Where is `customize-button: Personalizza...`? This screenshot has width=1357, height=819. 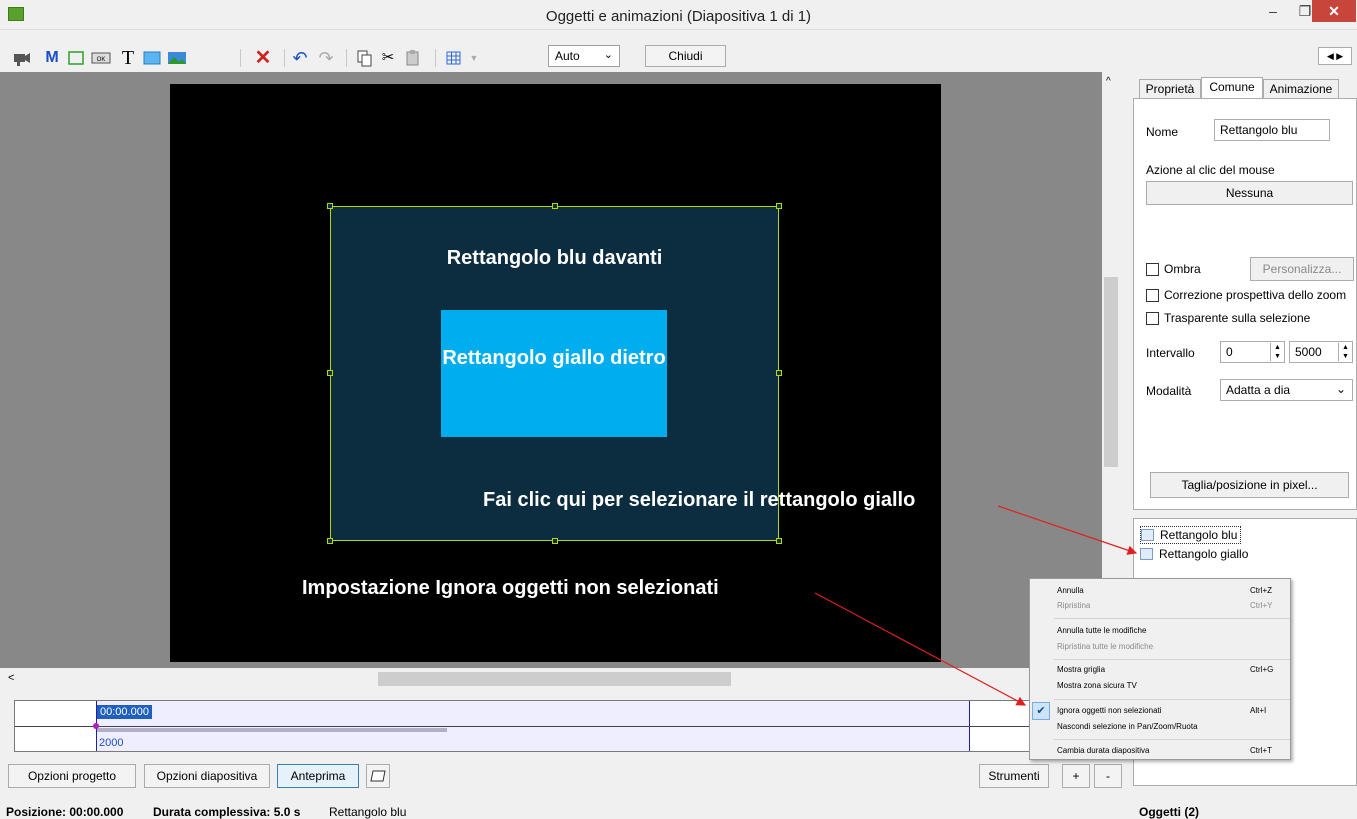 customize-button: Personalizza... is located at coordinates (1302, 269).